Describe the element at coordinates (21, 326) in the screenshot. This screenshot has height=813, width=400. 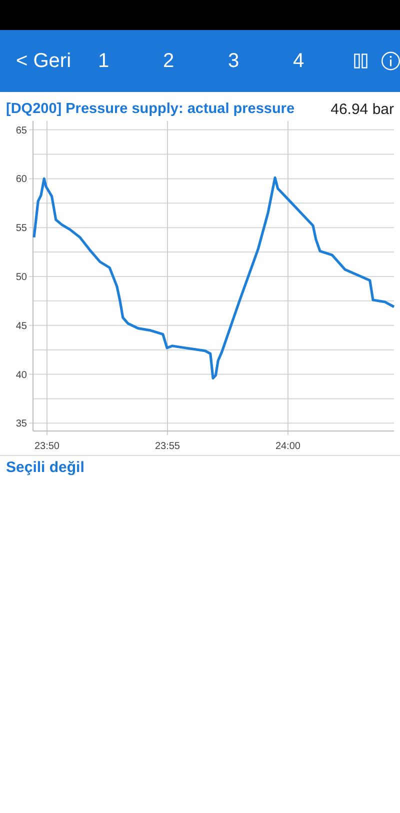
I see `y-axis-label: 45` at that location.